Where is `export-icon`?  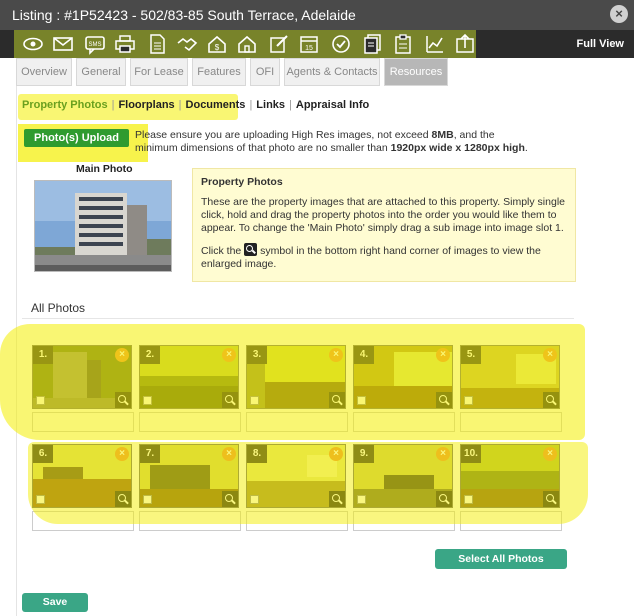 export-icon is located at coordinates (465, 44).